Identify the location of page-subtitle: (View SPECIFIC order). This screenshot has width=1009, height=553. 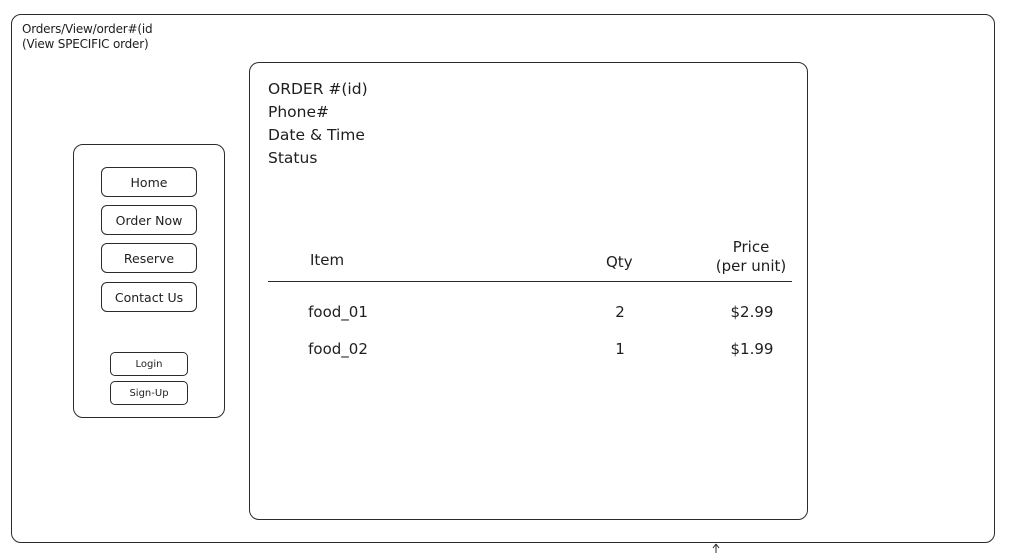
(85, 44).